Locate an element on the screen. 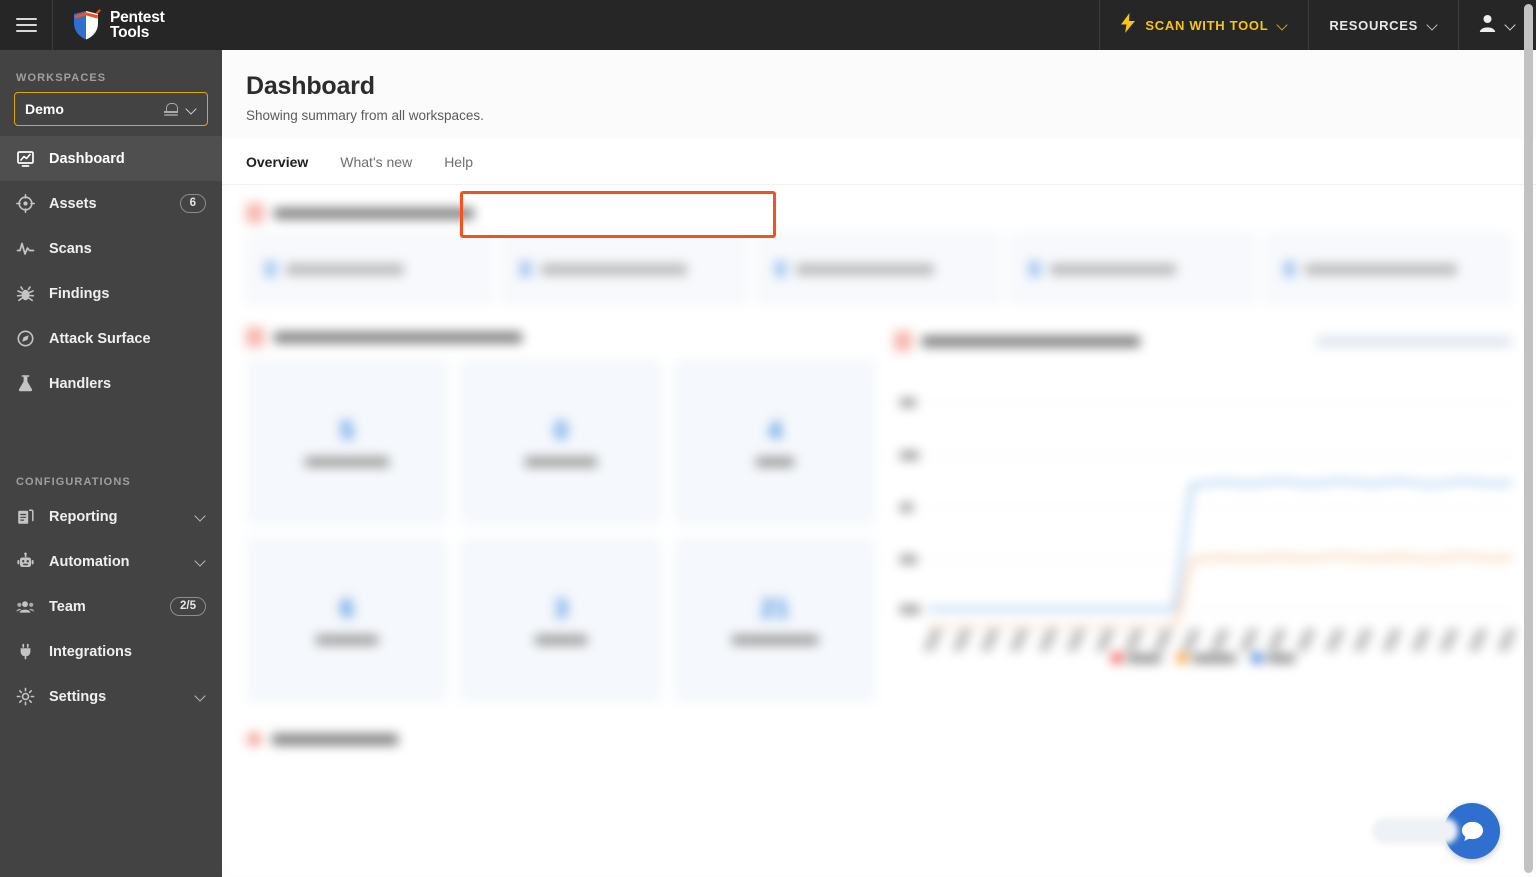 Image resolution: width=1536 pixels, height=877 pixels. hamburger-icon is located at coordinates (26, 25).